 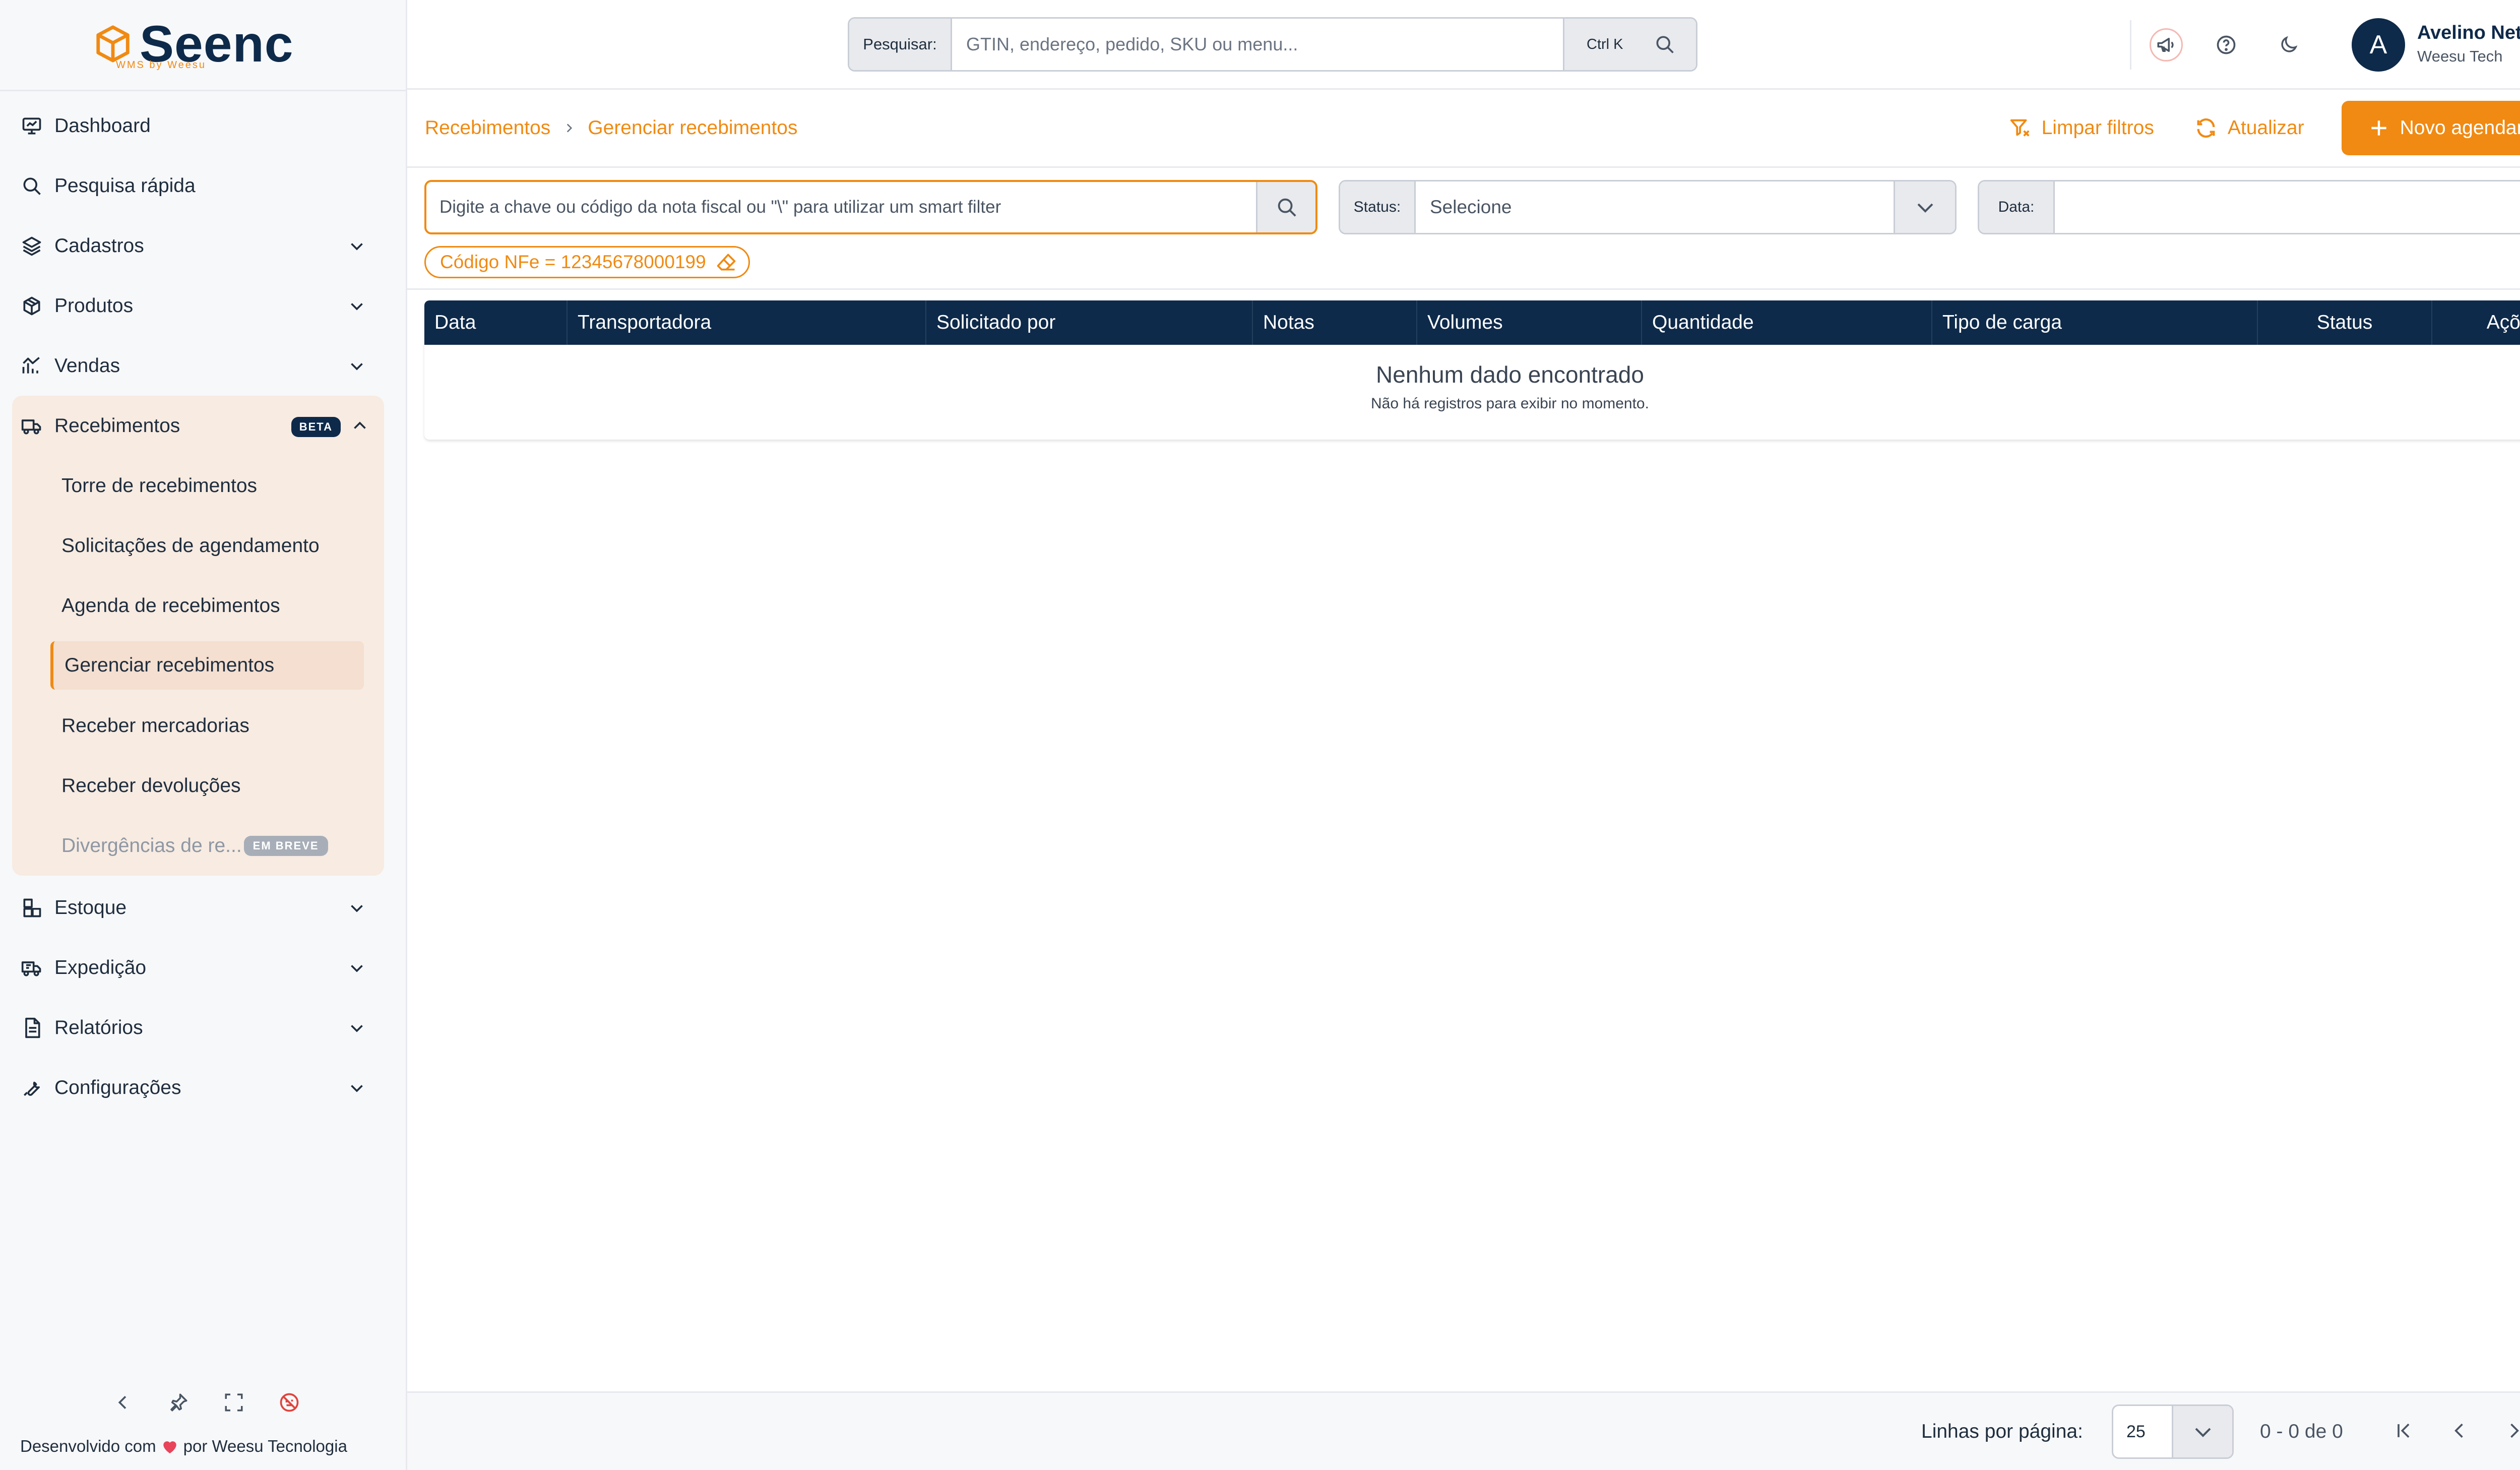 What do you see at coordinates (2017, 207) in the screenshot?
I see `date-label: Data:` at bounding box center [2017, 207].